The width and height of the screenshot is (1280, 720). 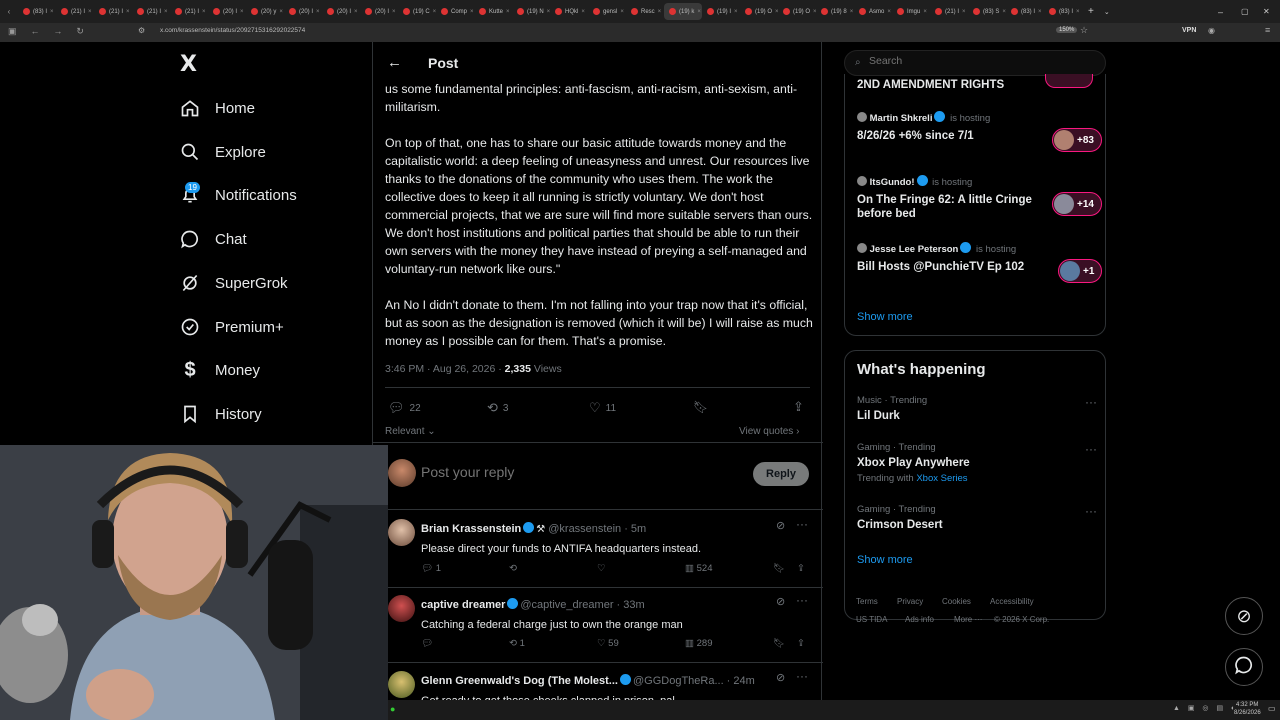 I want to click on sidebar-item-history: History, so click(x=221, y=414).